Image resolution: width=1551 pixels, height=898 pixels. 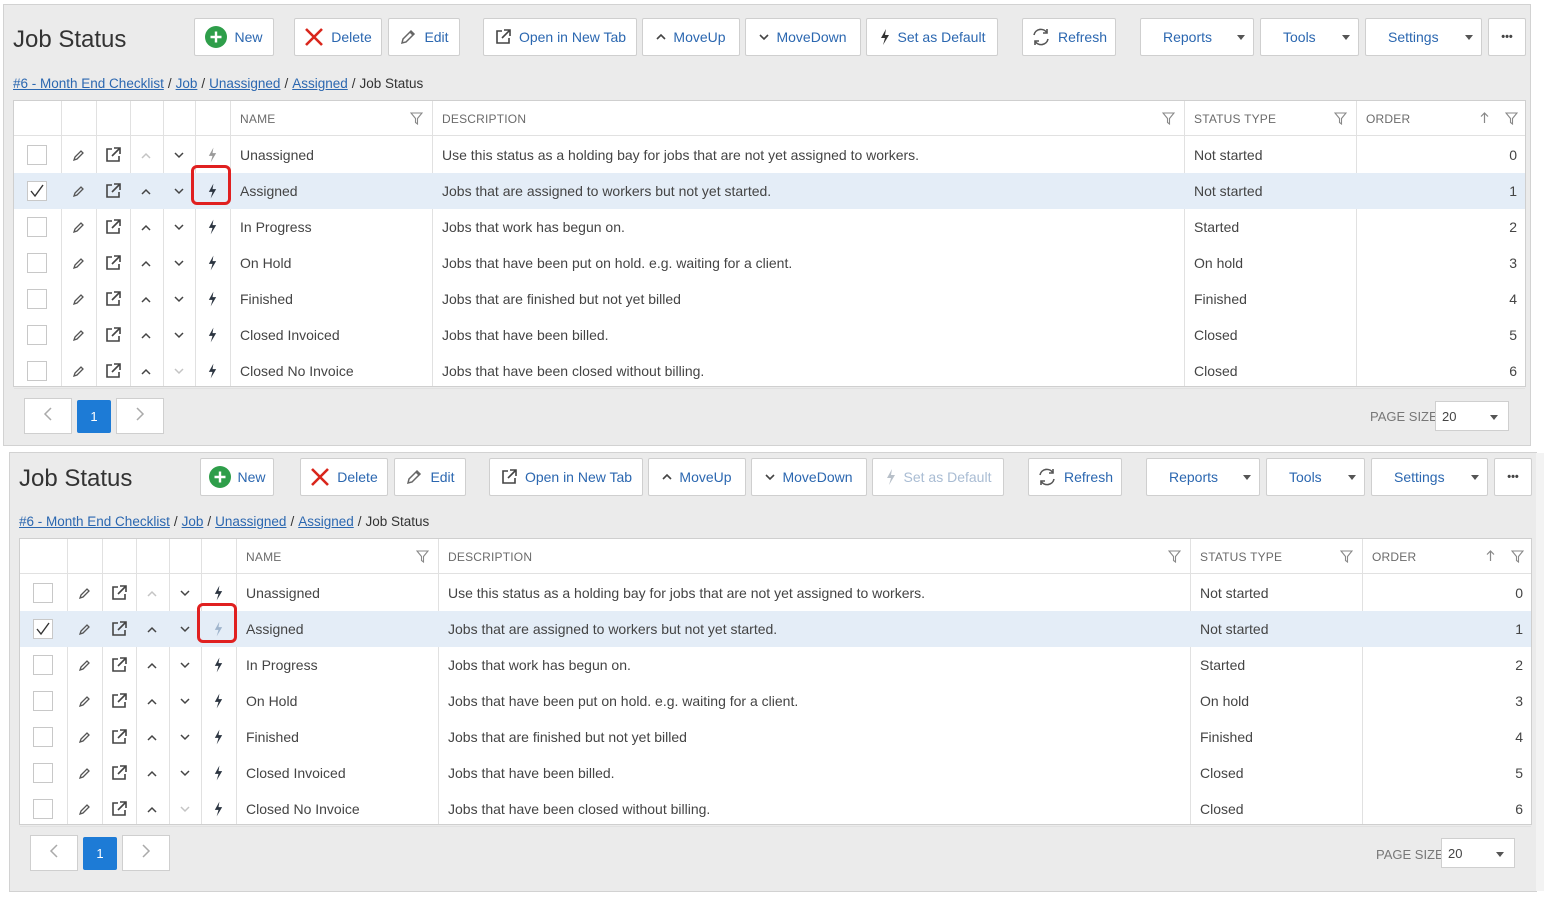 What do you see at coordinates (803, 37) in the screenshot?
I see `movedown-button: MoveDown` at bounding box center [803, 37].